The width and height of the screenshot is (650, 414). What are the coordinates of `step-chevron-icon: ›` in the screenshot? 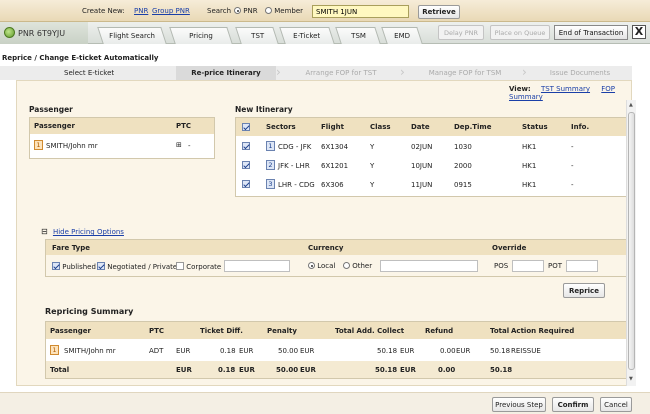 It's located at (402, 72).